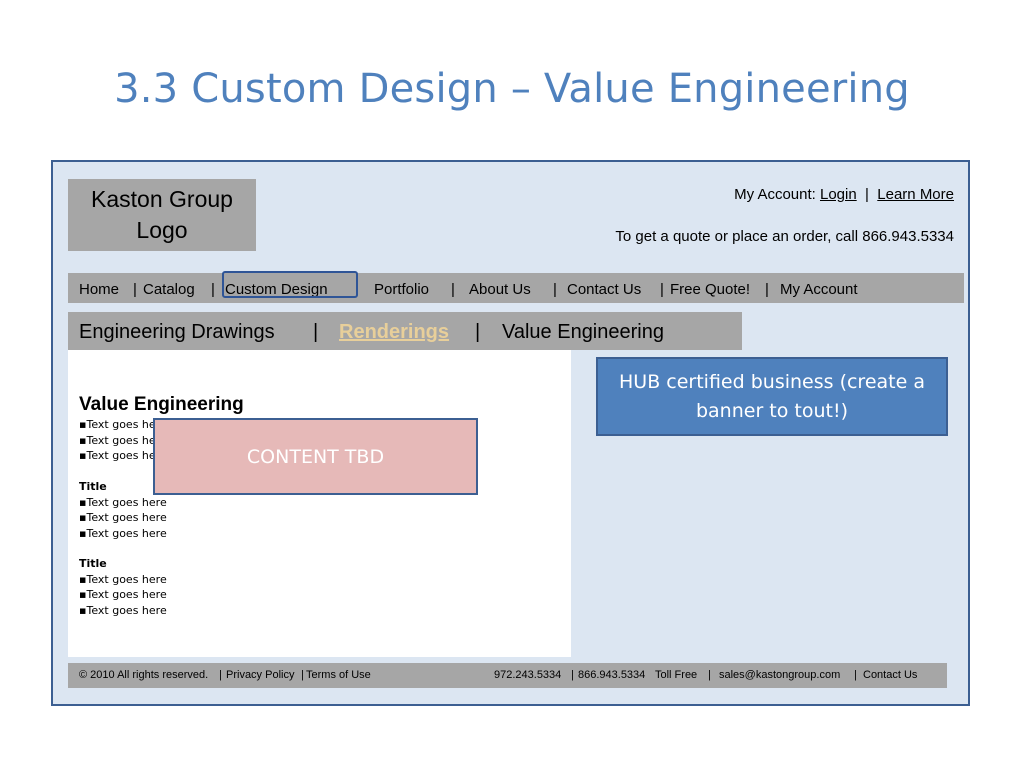  Describe the element at coordinates (161, 404) in the screenshot. I see `content-heading: Value Engineering` at that location.